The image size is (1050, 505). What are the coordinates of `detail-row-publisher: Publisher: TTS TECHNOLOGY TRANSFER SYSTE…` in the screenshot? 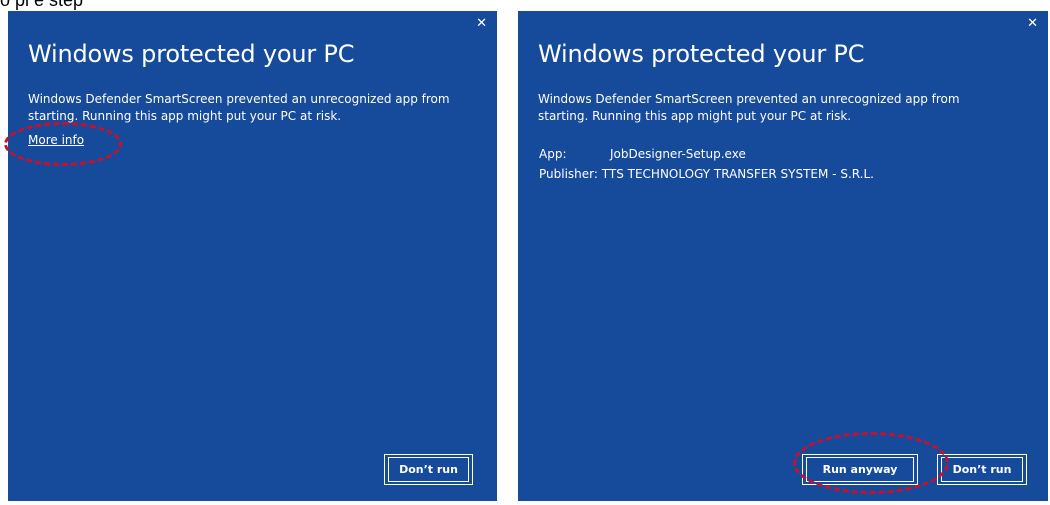 It's located at (706, 175).